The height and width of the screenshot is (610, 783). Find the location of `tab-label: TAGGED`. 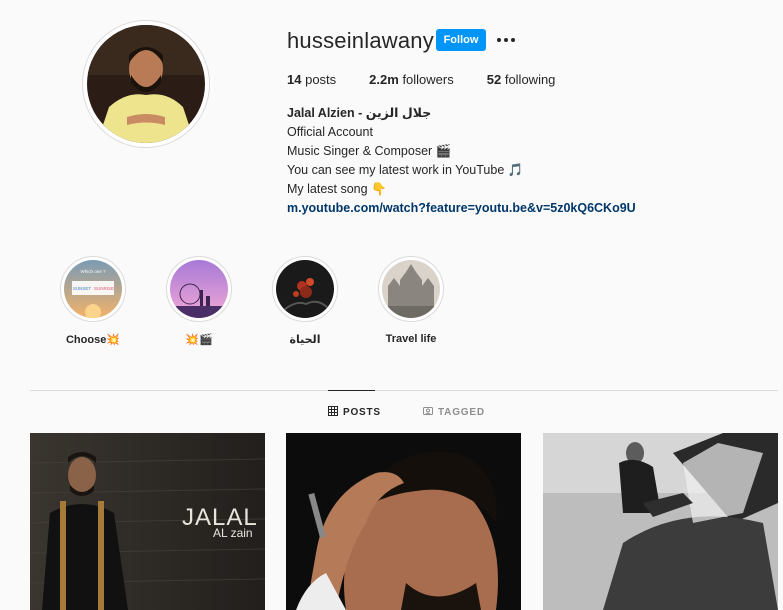

tab-label: TAGGED is located at coordinates (461, 412).